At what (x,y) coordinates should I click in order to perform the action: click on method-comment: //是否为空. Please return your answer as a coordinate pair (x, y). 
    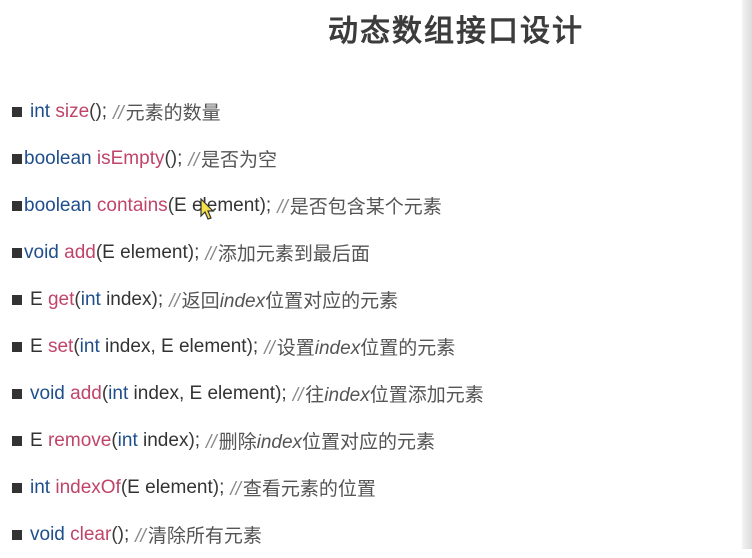
    Looking at the image, I should click on (232, 158).